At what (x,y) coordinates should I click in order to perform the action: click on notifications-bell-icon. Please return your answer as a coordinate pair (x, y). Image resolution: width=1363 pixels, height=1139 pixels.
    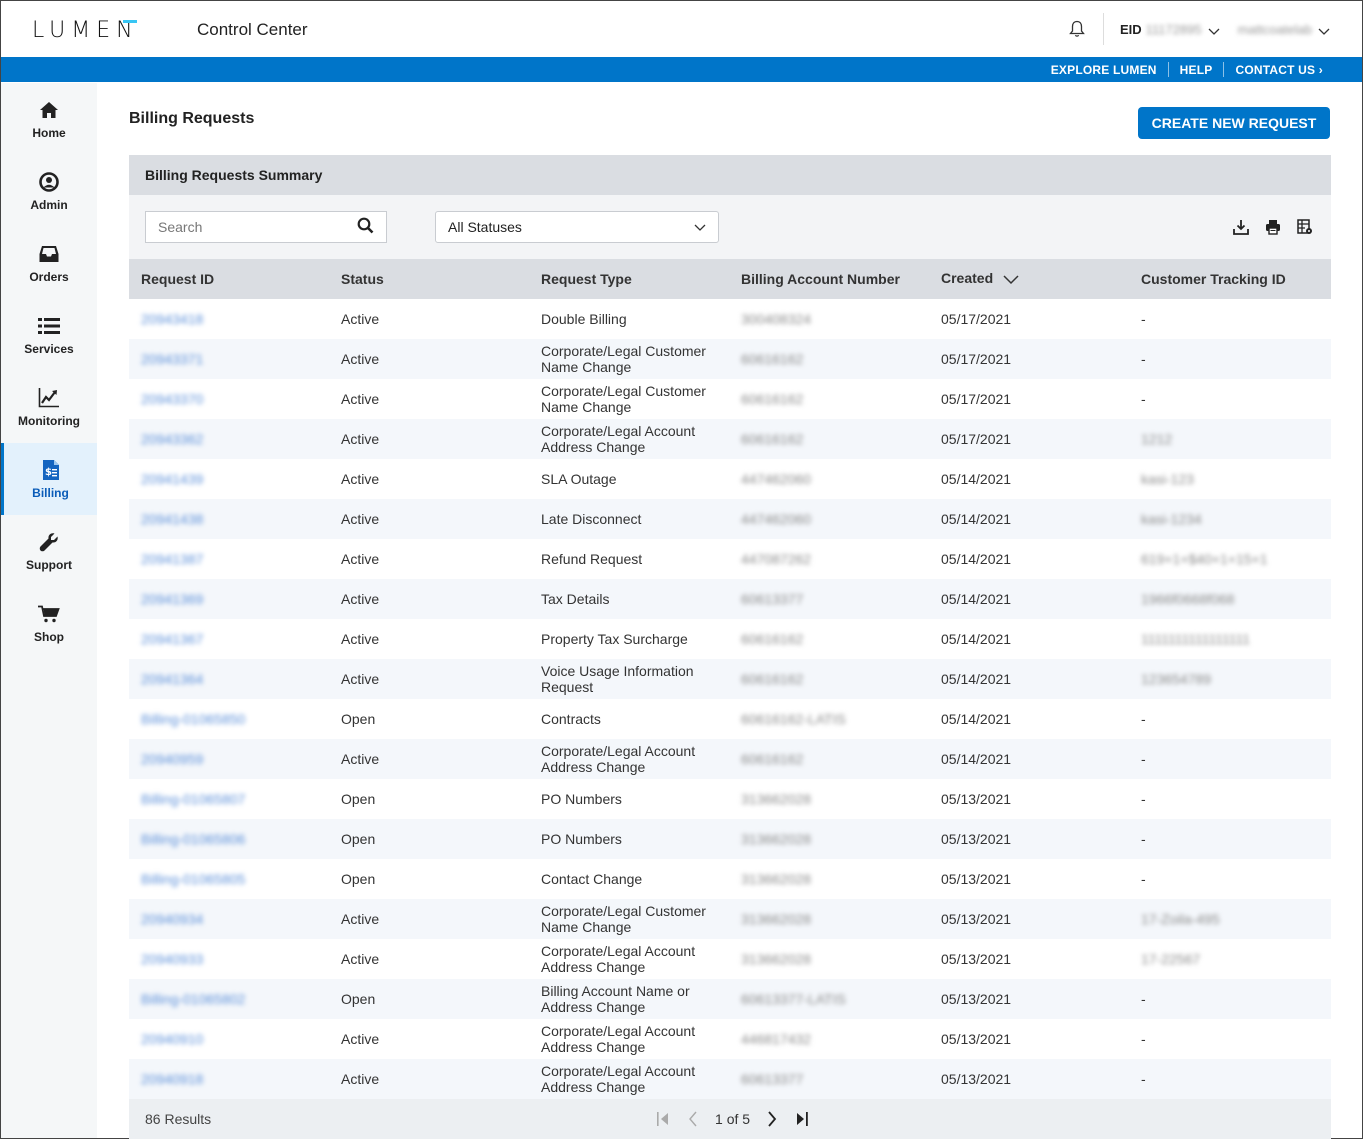
    Looking at the image, I should click on (1077, 29).